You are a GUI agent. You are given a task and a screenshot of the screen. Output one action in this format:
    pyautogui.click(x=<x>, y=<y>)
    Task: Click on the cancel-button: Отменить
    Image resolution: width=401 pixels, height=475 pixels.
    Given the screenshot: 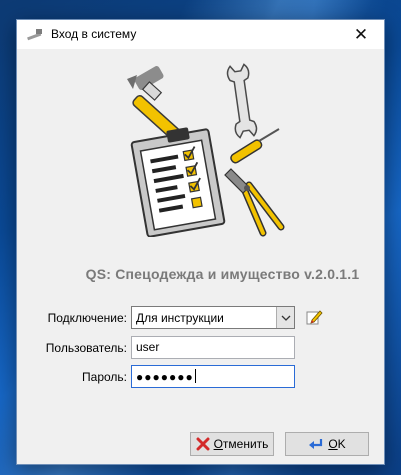 What is the action you would take?
    pyautogui.click(x=232, y=444)
    